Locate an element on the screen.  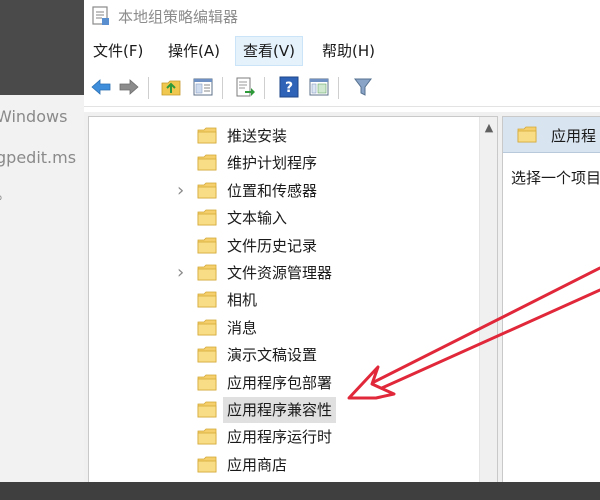
tree-item: 应用商店 is located at coordinates (284, 465).